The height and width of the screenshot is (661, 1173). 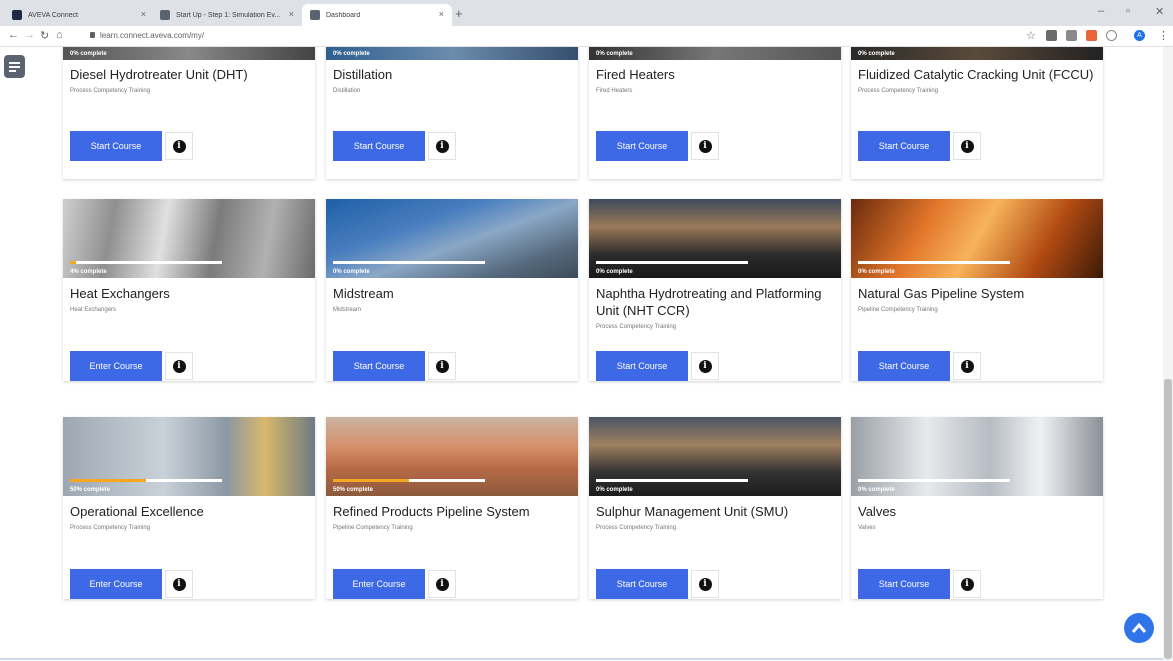 I want to click on course-title: Valves, so click(x=978, y=511).